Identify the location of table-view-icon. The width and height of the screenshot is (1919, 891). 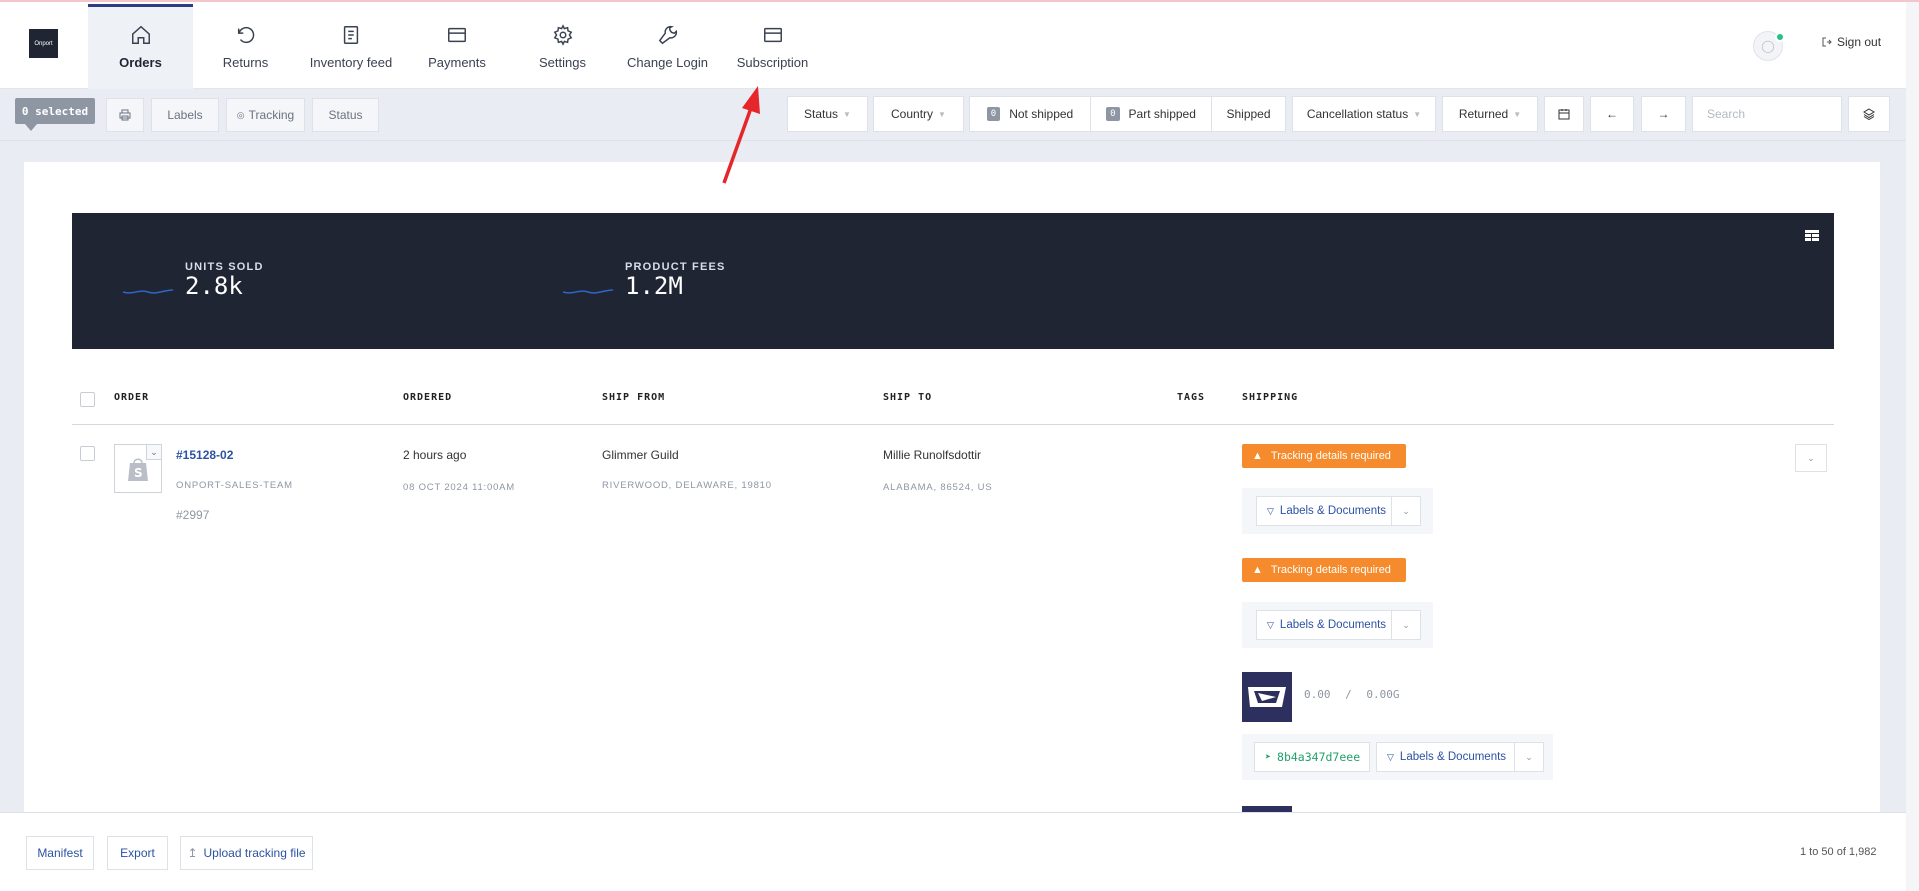
(1812, 235).